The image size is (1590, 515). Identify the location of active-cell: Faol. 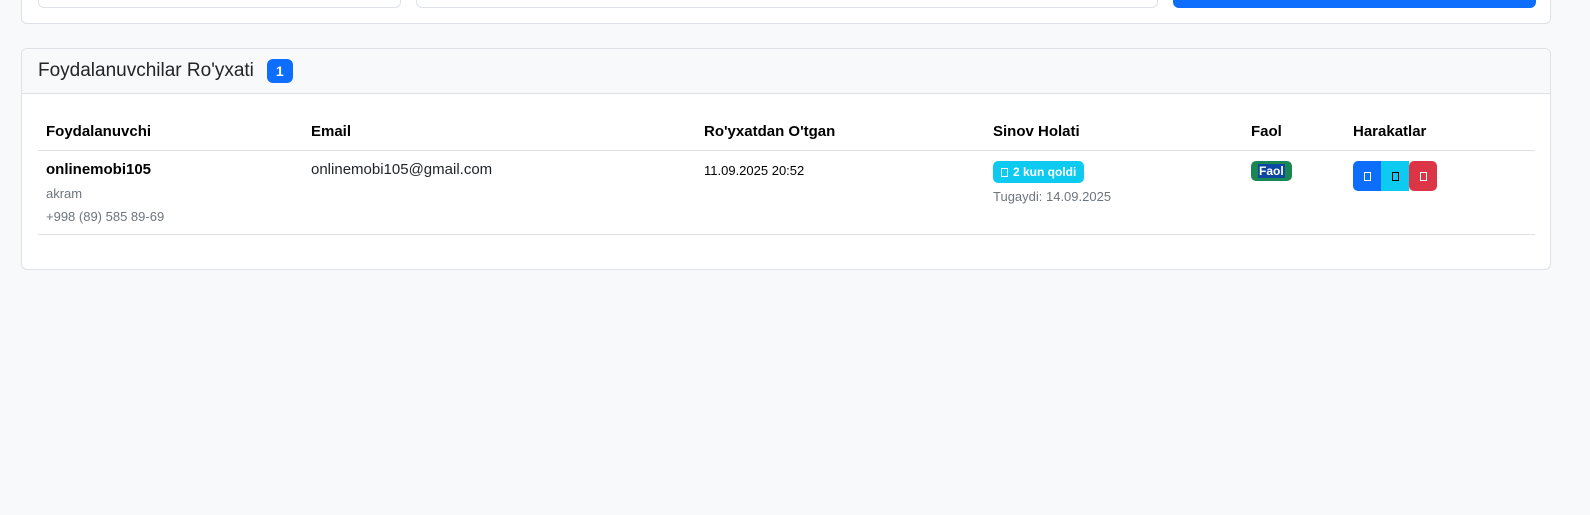
(1294, 192).